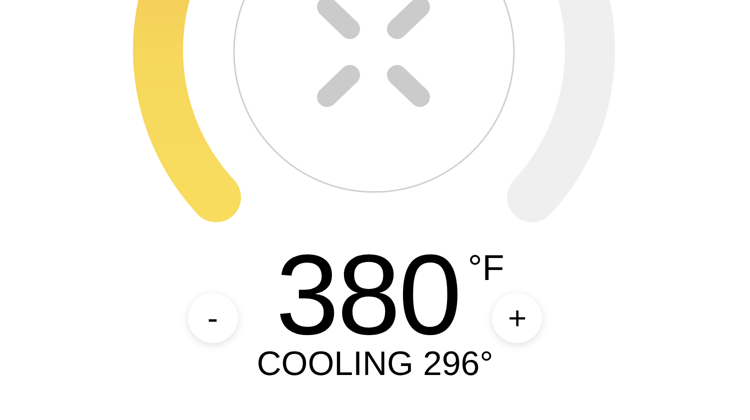 Image resolution: width=750 pixels, height=420 pixels. What do you see at coordinates (486, 268) in the screenshot?
I see `temperature-unit: °F` at bounding box center [486, 268].